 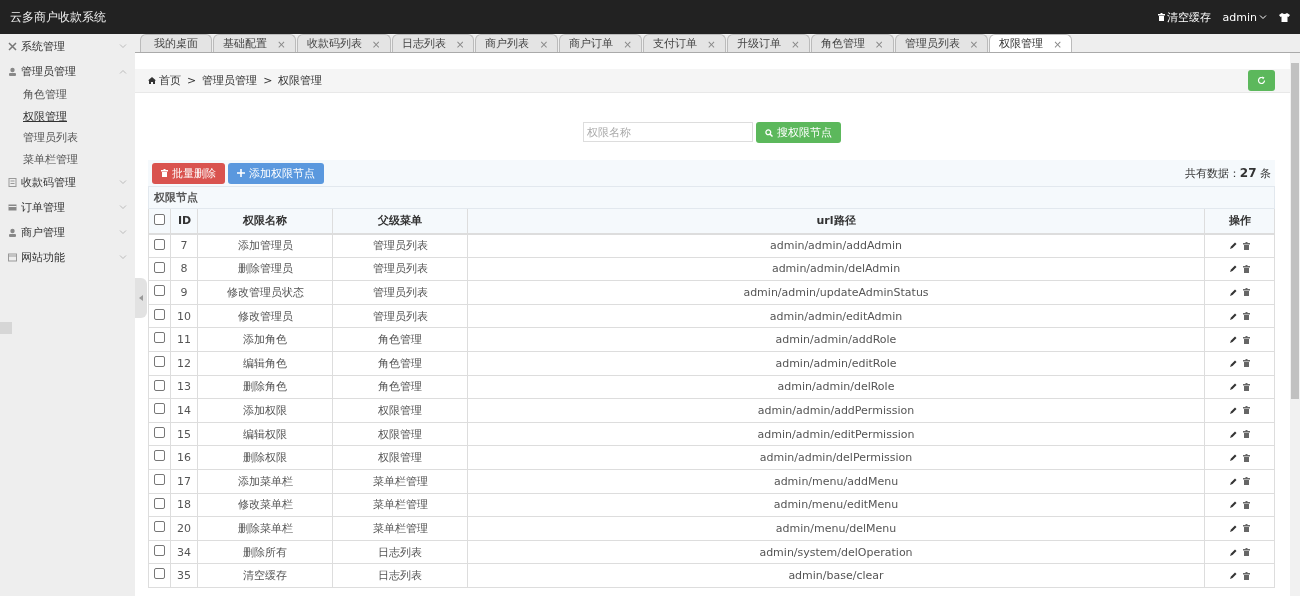 I want to click on caret-left-icon, so click(x=141, y=298).